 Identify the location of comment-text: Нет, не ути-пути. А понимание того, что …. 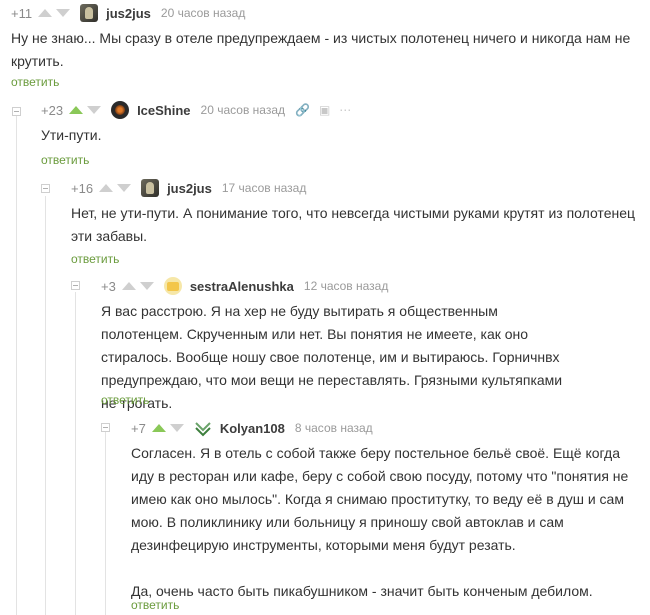
(353, 224).